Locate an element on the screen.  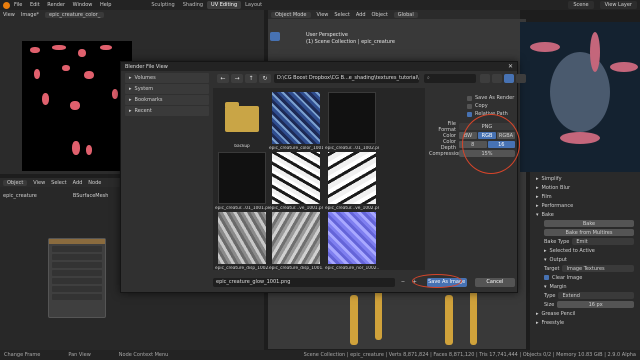
menu-edit: Edit is located at coordinates (35, 5).